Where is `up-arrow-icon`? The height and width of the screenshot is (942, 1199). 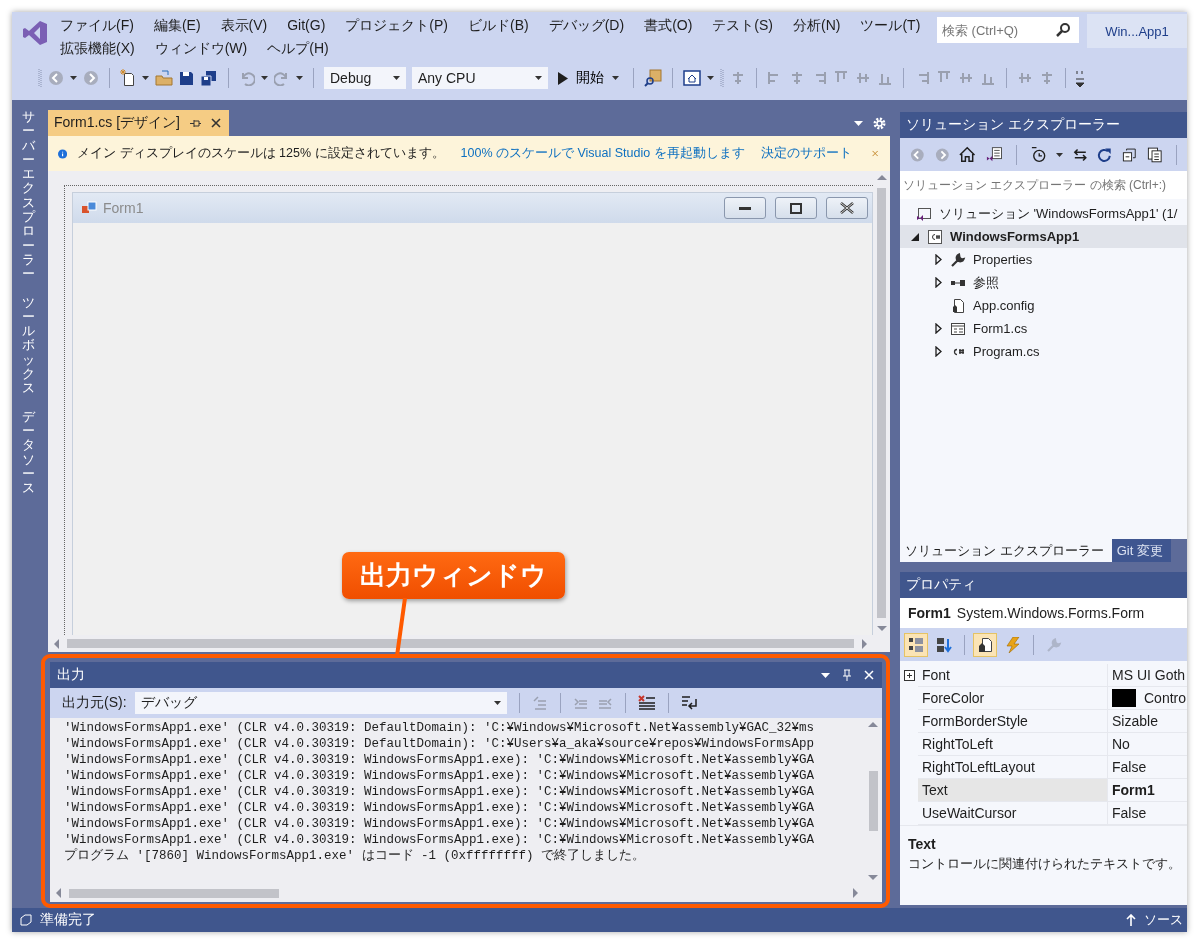 up-arrow-icon is located at coordinates (1131, 920).